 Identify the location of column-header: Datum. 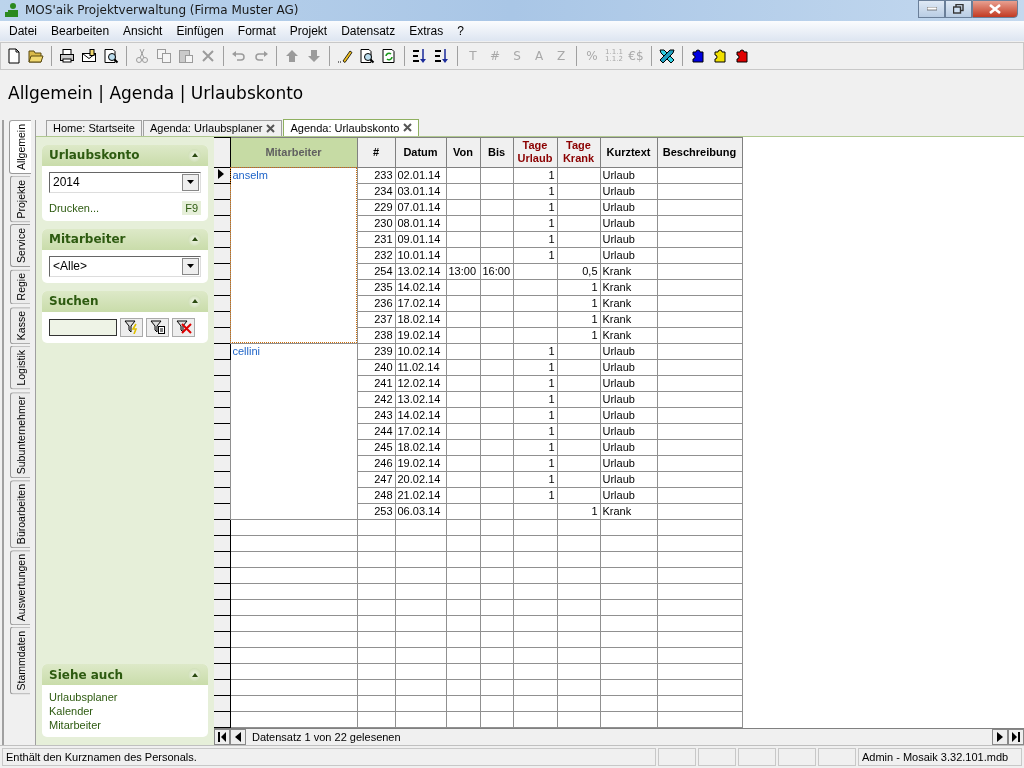
(420, 152).